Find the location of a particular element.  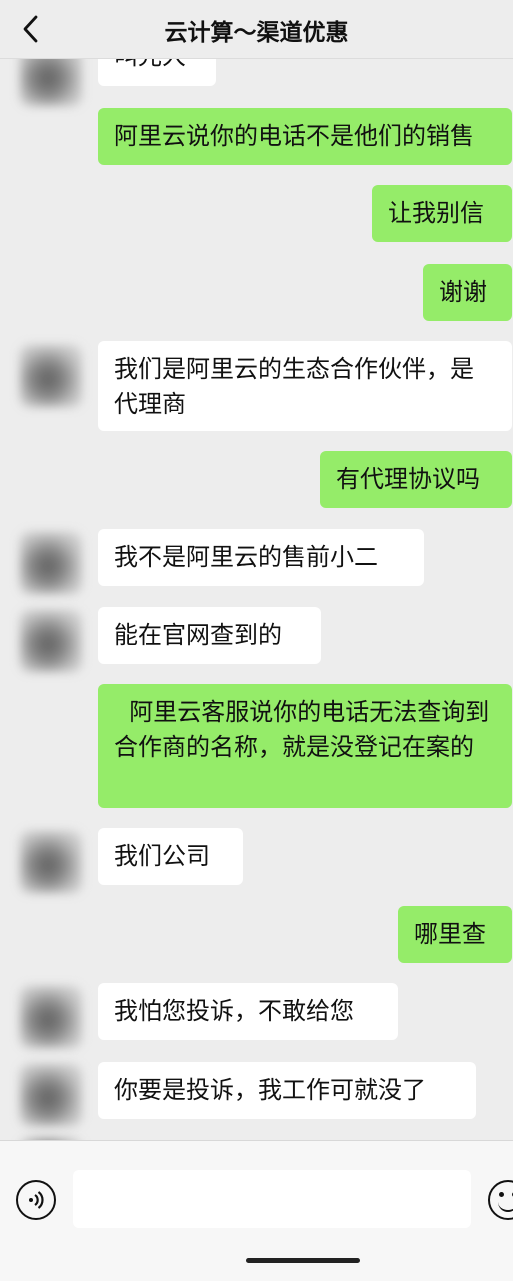

chat-header: 云计算～渠道优惠 is located at coordinates (256, 29).